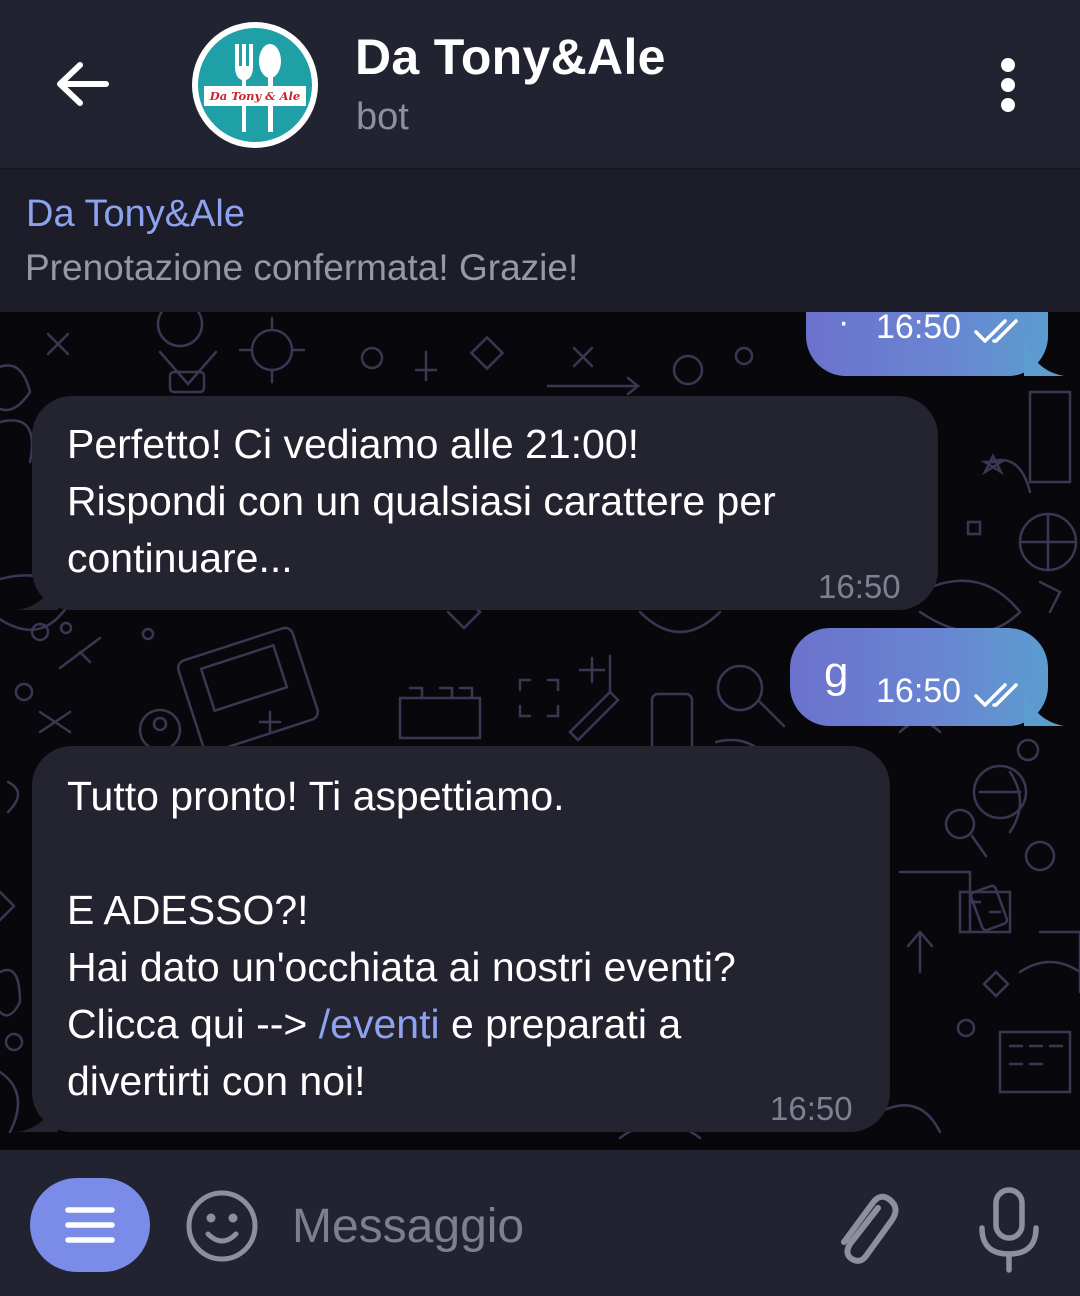  I want to click on emoji-icon, so click(222, 1226).